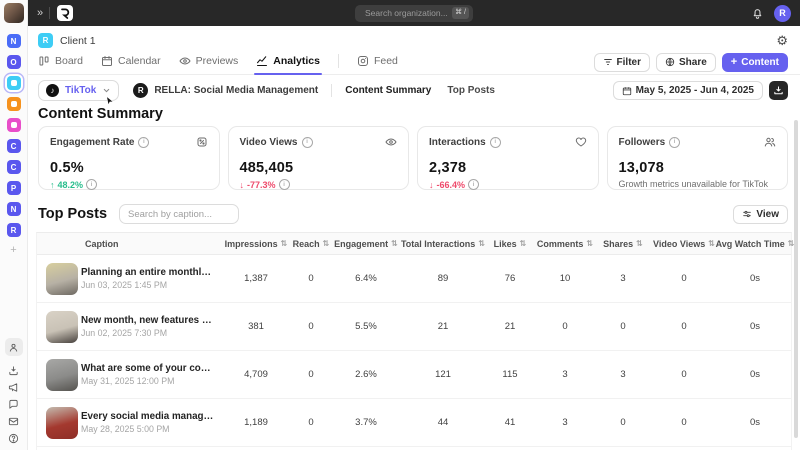  I want to click on column-header-likes: Likes ⇅, so click(510, 244).